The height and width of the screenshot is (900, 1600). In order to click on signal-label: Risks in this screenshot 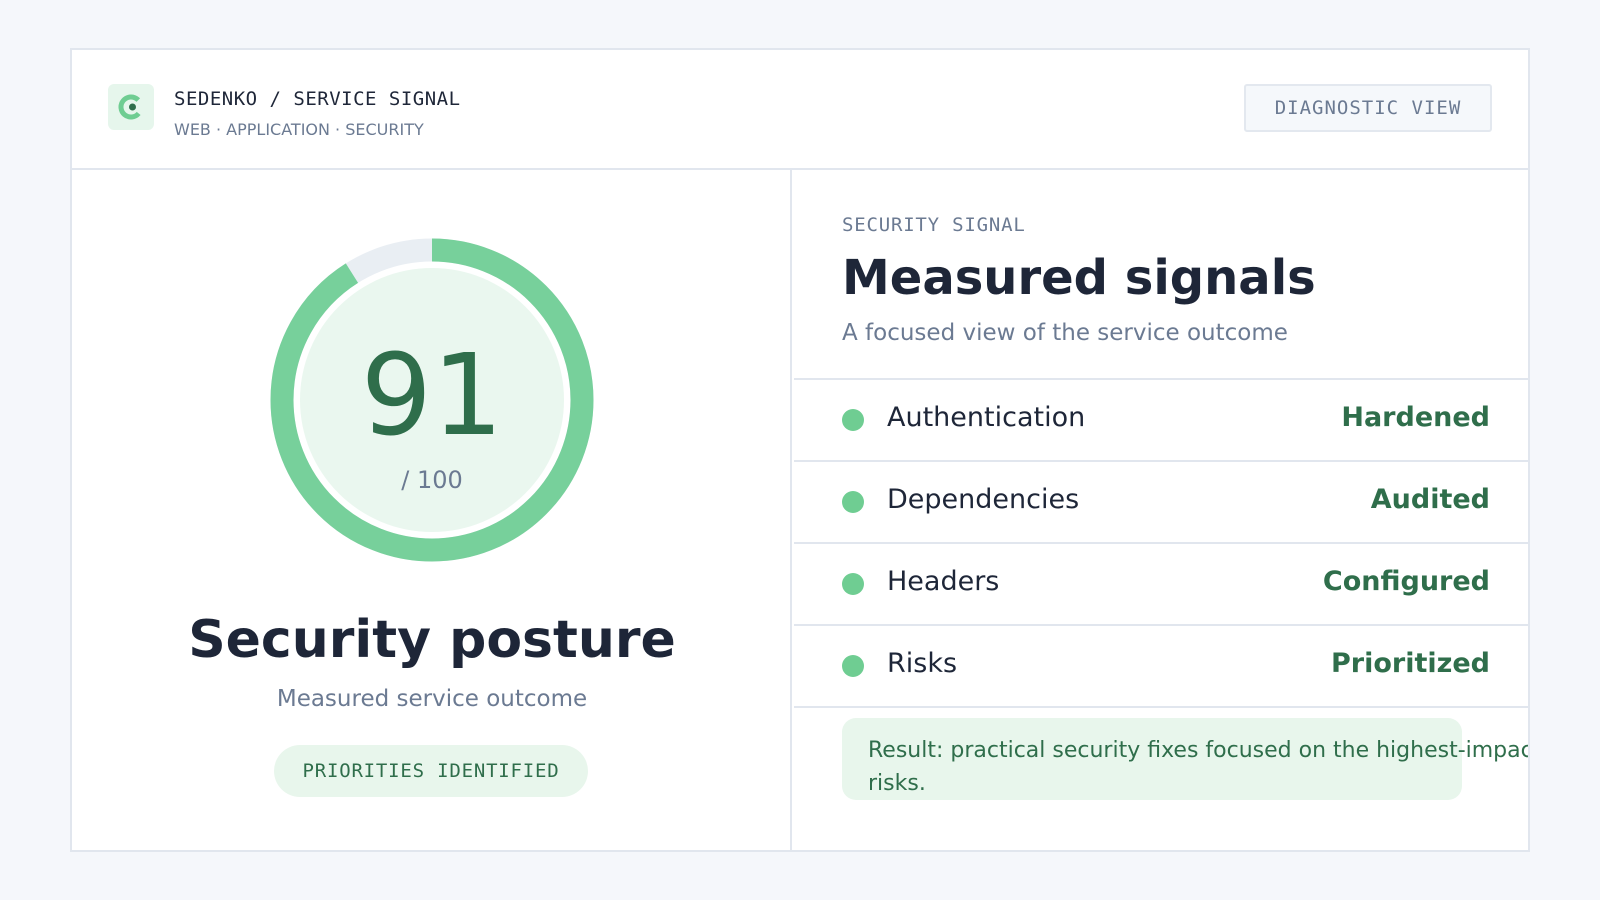, I will do `click(922, 663)`.